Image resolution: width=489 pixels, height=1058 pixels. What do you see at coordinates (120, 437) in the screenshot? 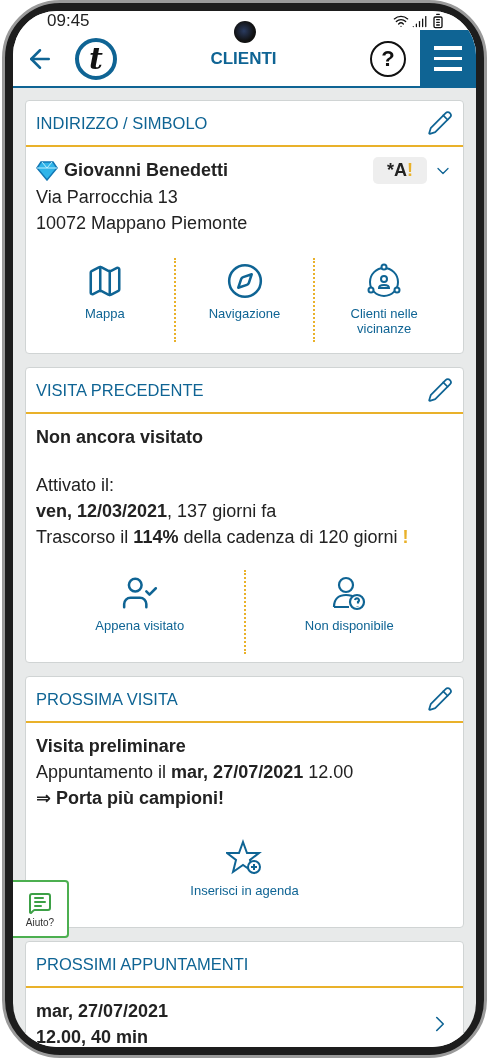
I see `visit-status: Non ancora visitato` at bounding box center [120, 437].